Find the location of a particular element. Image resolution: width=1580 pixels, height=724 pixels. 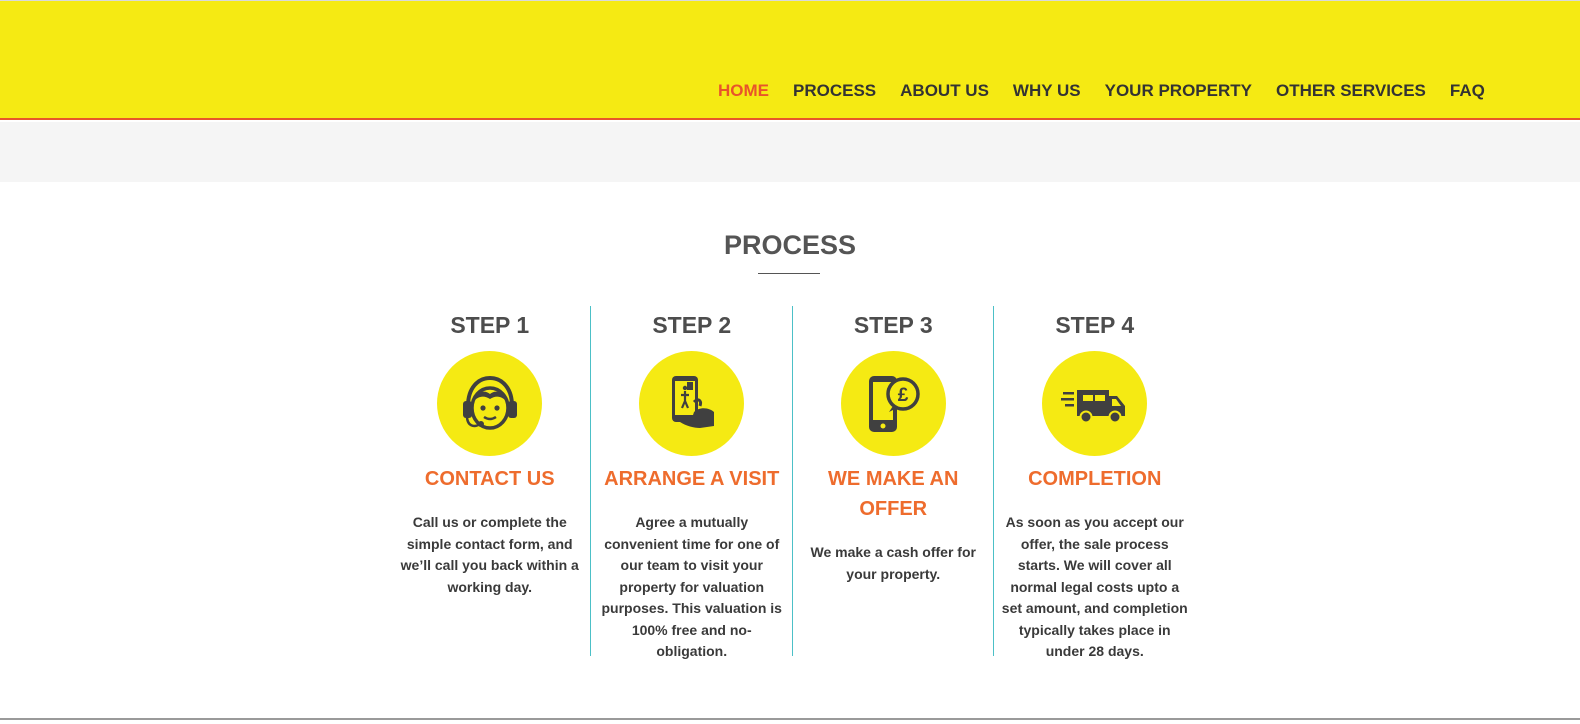

step-title: WE MAKE AN OFFER is located at coordinates (893, 494).